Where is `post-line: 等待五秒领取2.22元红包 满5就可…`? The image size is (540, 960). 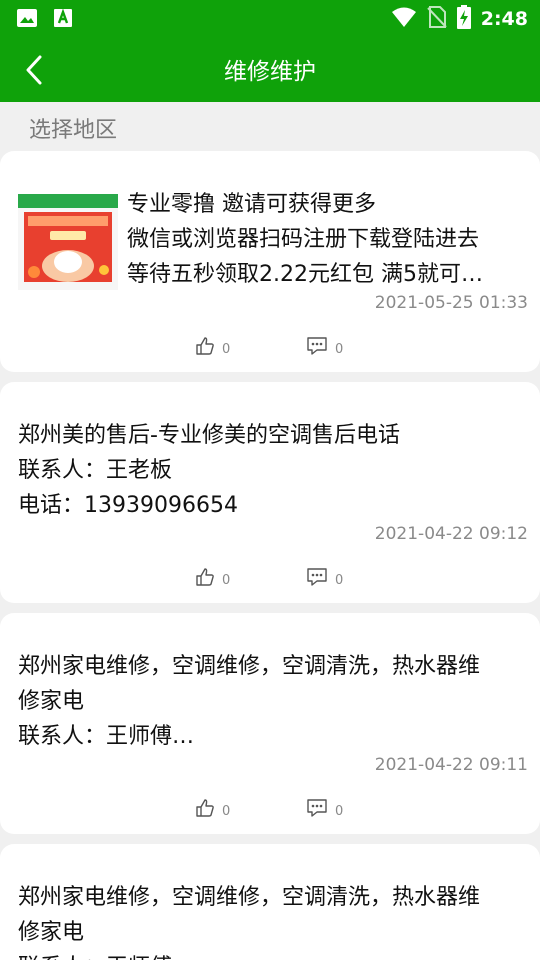
post-line: 等待五秒领取2.22元红包 满5就可… is located at coordinates (305, 274).